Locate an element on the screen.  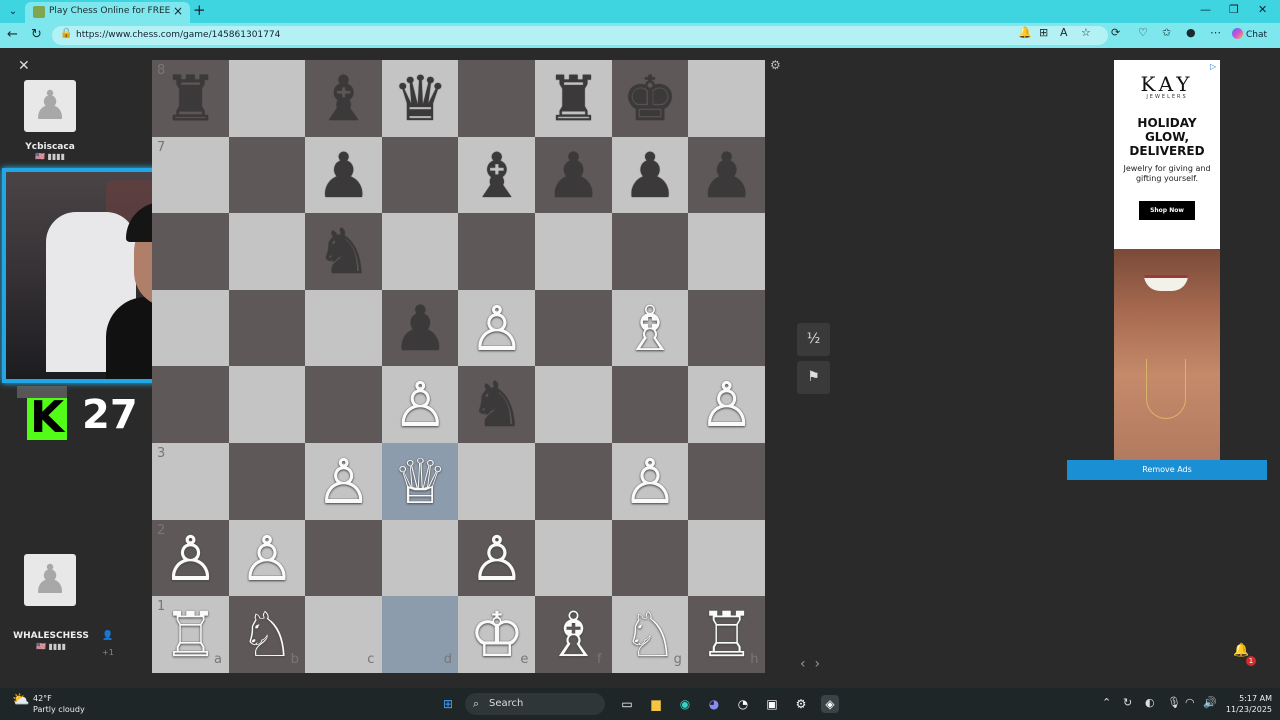
square-a6 is located at coordinates (190, 252).